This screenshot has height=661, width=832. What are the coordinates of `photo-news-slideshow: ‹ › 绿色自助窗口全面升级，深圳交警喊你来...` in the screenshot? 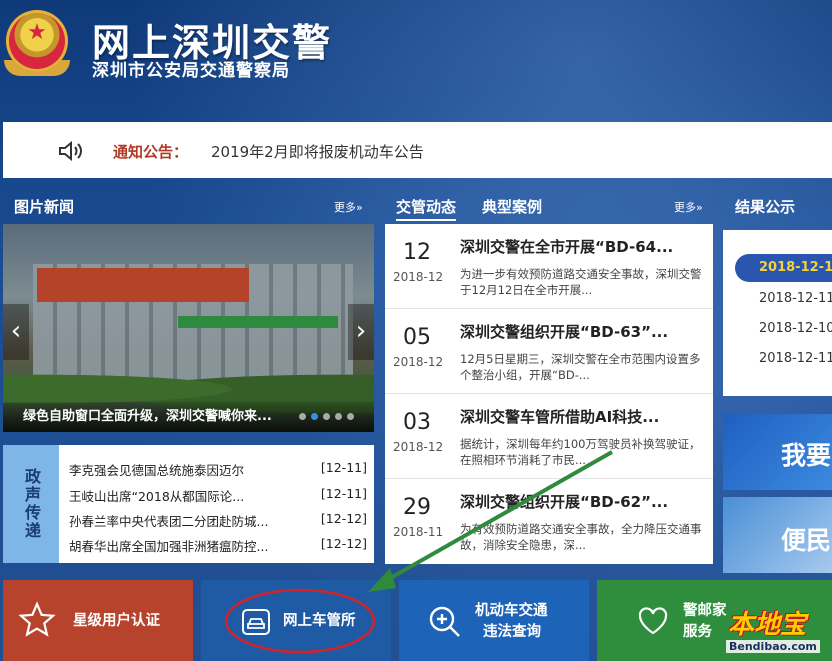 It's located at (188, 328).